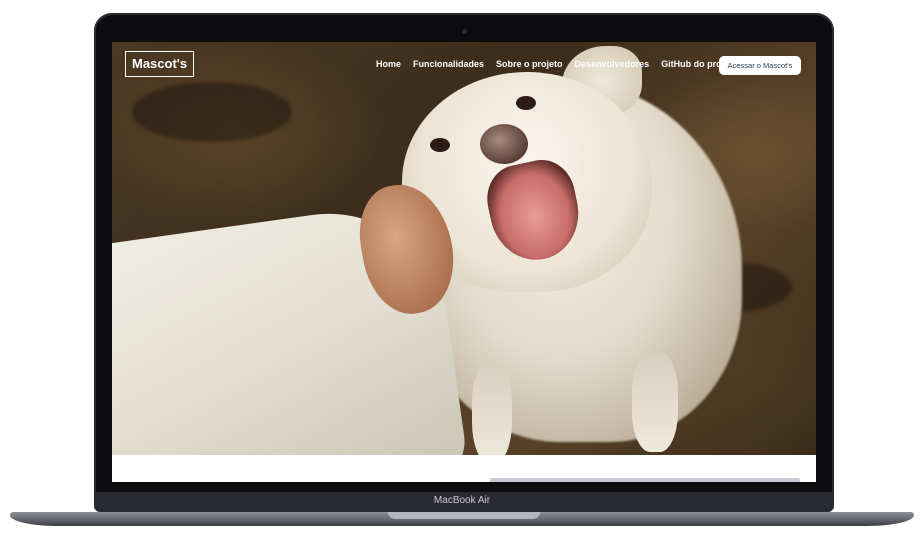 The width and height of the screenshot is (924, 546). What do you see at coordinates (612, 64) in the screenshot?
I see `nav-link-desenvolvedores: Desenvolvedores` at bounding box center [612, 64].